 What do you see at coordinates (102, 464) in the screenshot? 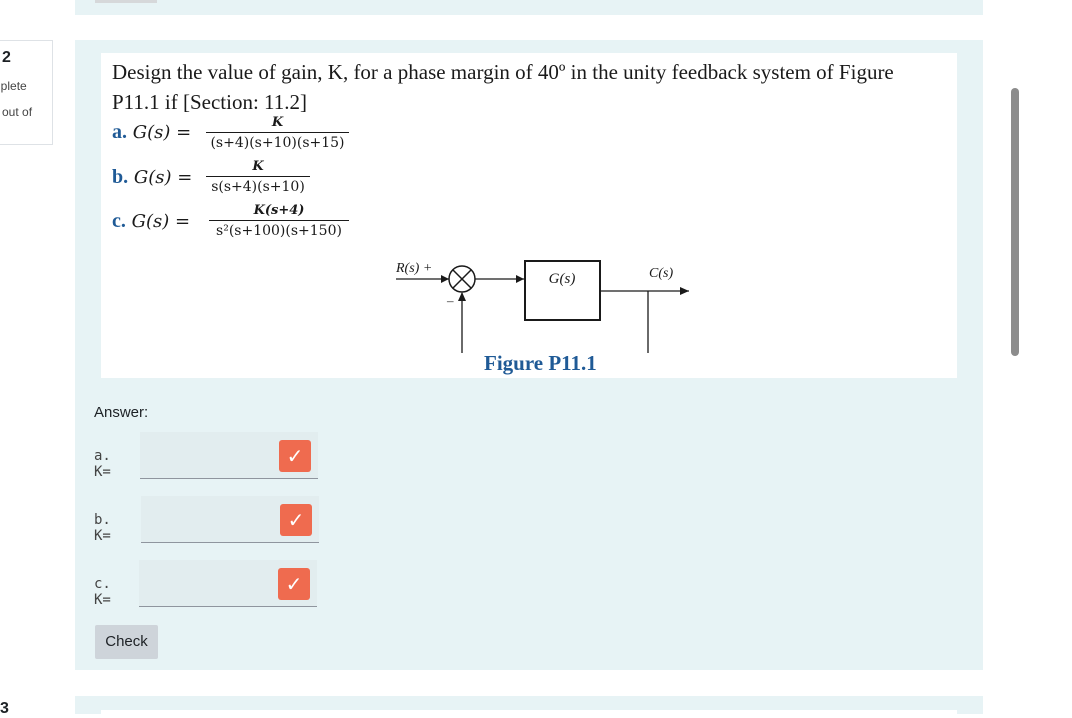
I see `answer-a-label: a. K=` at bounding box center [102, 464].